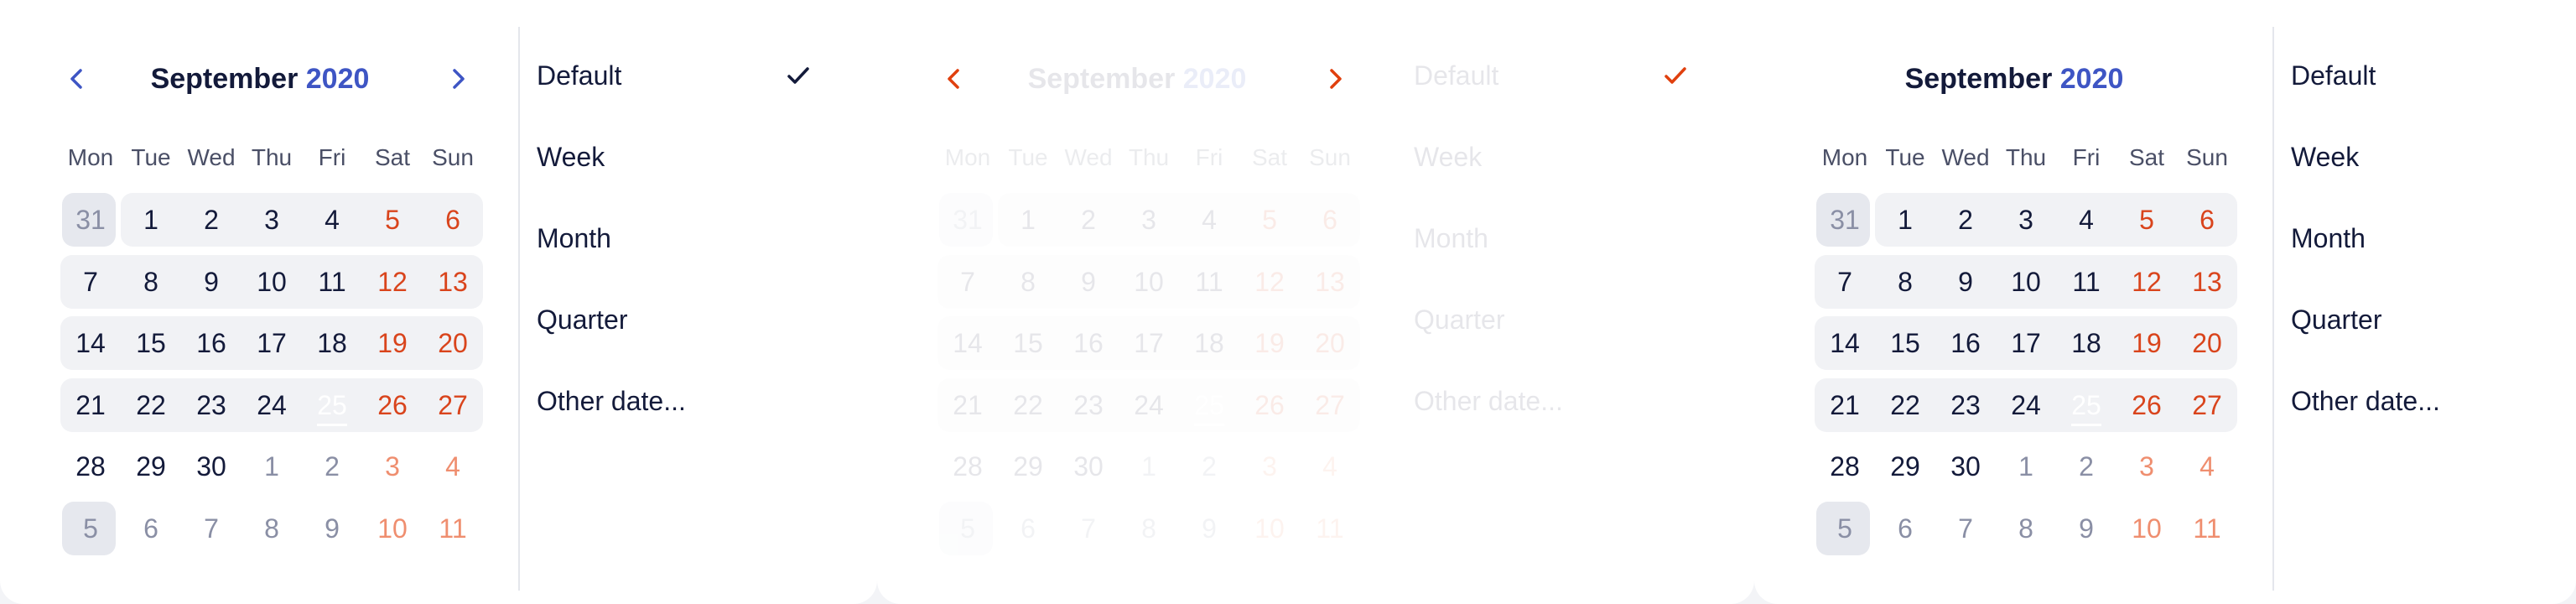 The image size is (2576, 604). Describe the element at coordinates (2433, 157) in the screenshot. I see `menu-item-week: Week` at that location.